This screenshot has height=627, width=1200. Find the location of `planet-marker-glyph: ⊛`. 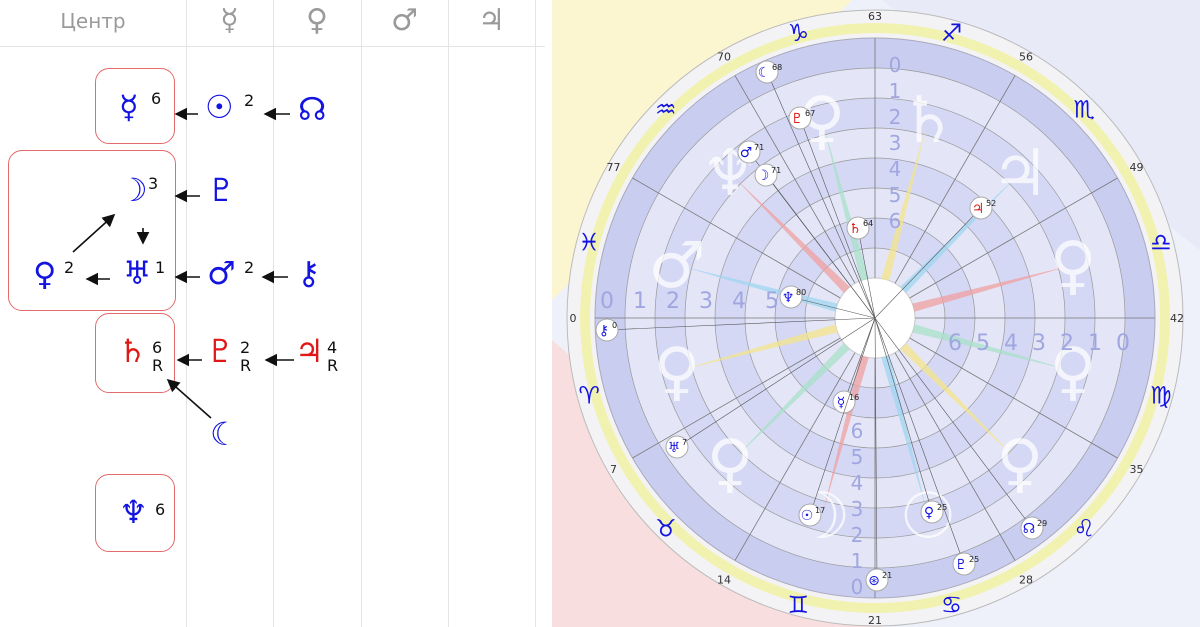

planet-marker-glyph: ⊛ is located at coordinates (874, 581).